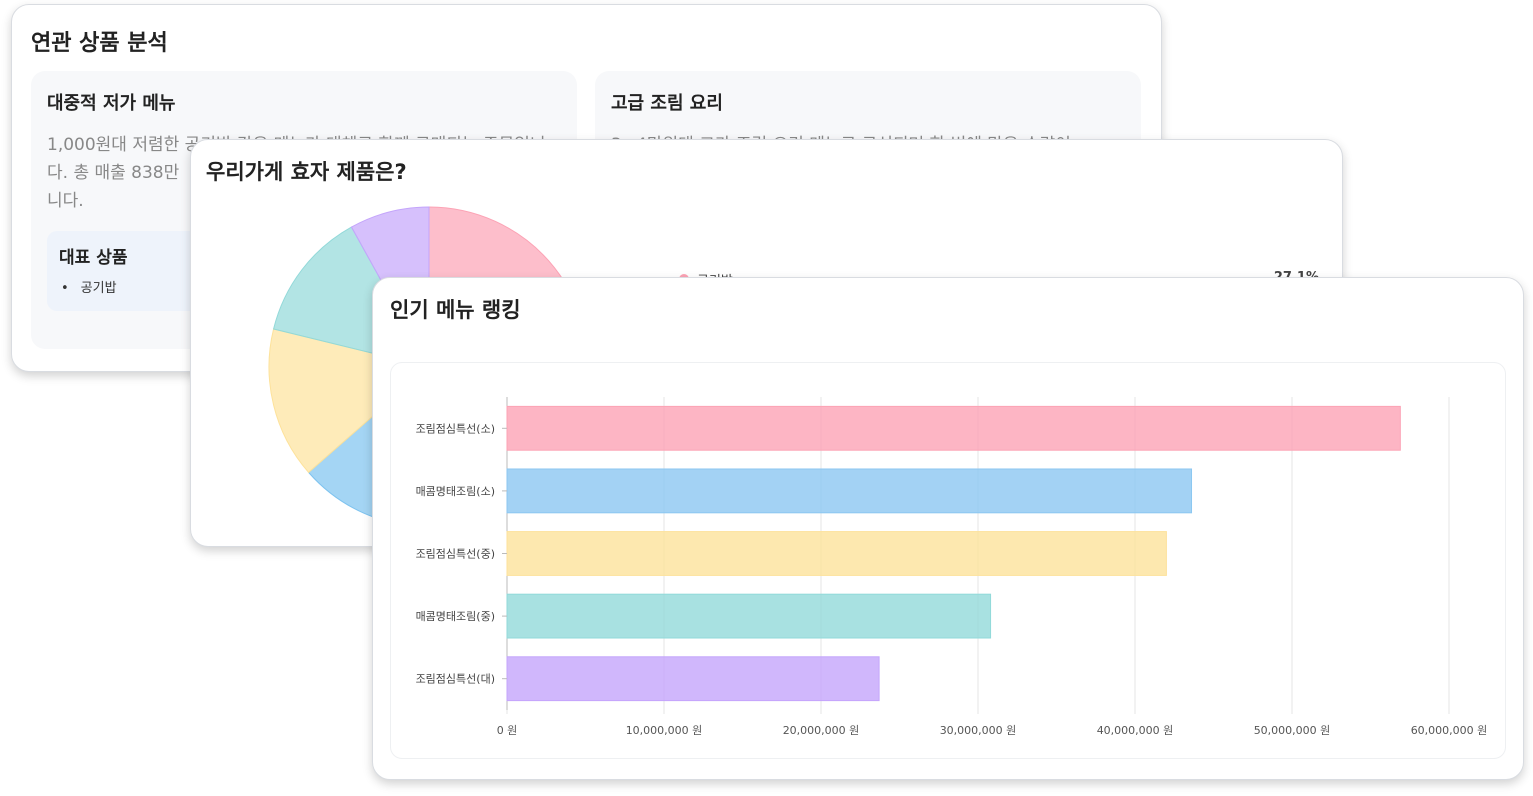 Image resolution: width=1533 pixels, height=796 pixels. Describe the element at coordinates (111, 103) in the screenshot. I see `low-price-menu-title: 대중적 저가 메뉴` at that location.